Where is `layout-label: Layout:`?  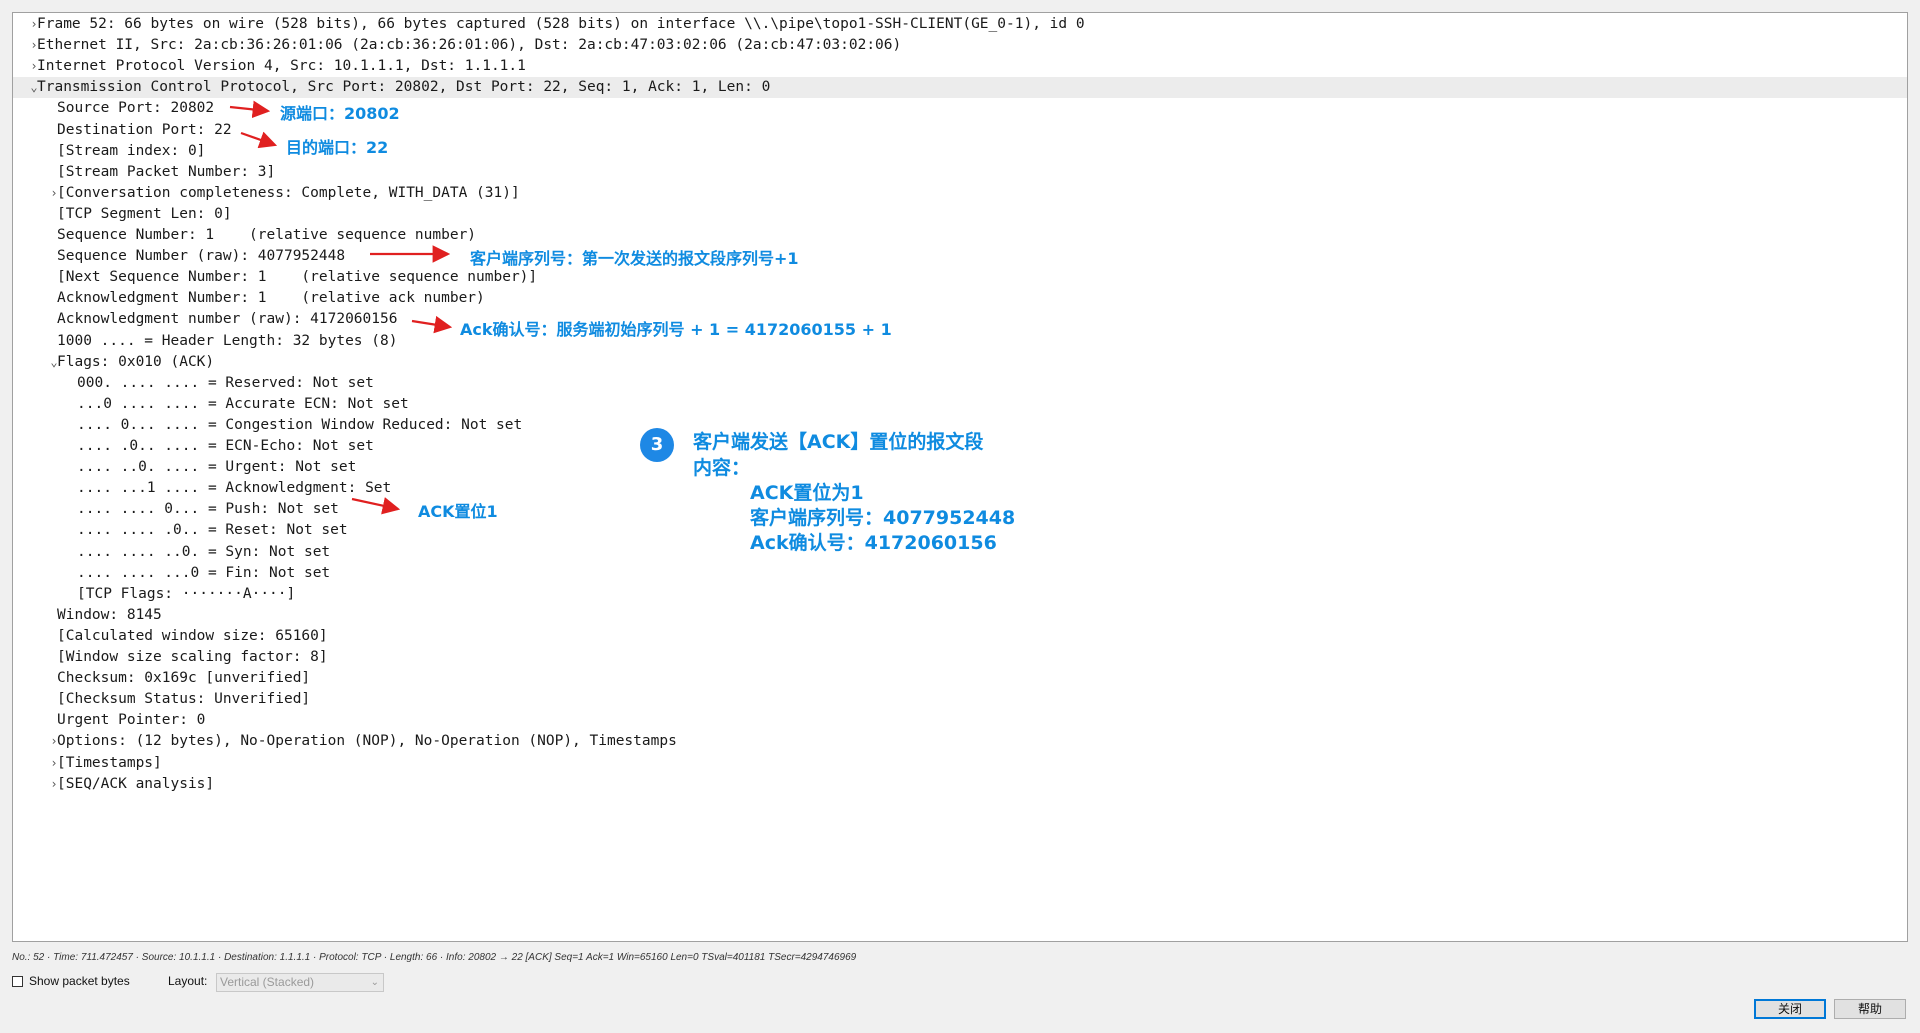 layout-label: Layout: is located at coordinates (188, 981).